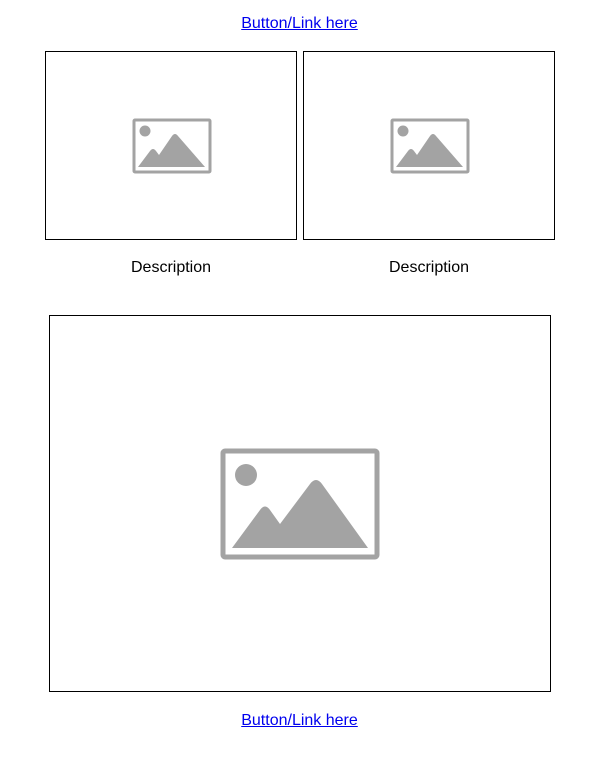 This screenshot has width=599, height=764. I want to click on card-image-frame-right, so click(429, 145).